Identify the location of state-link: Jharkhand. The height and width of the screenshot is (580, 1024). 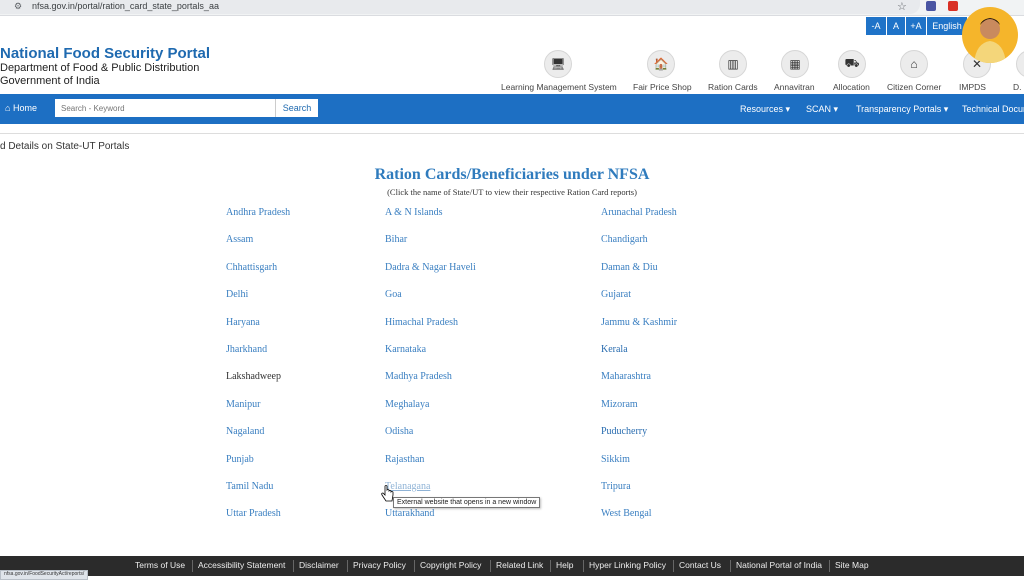
(246, 349).